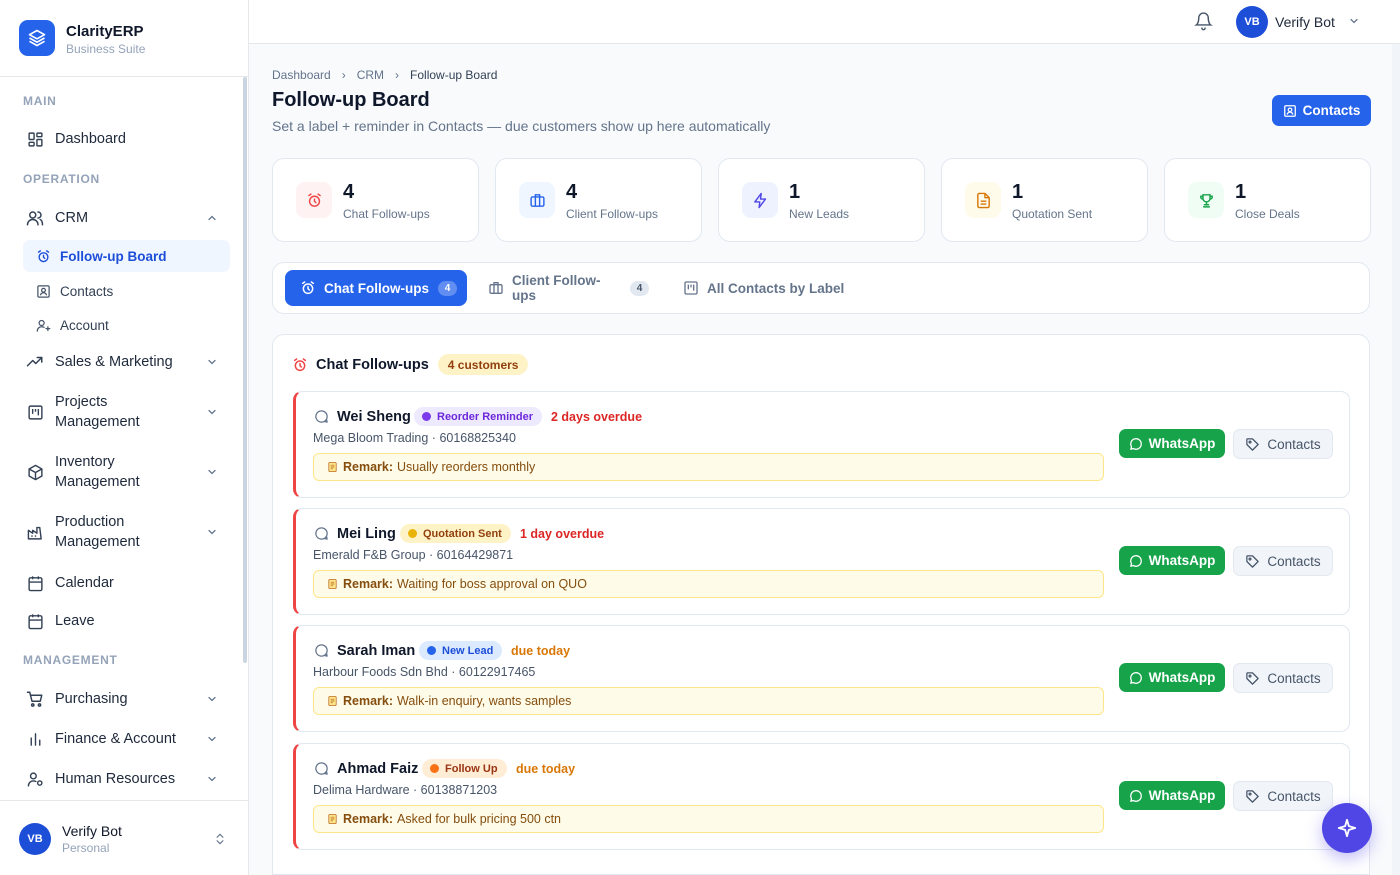 The height and width of the screenshot is (875, 1400). I want to click on brand-name: ClarityERP, so click(105, 31).